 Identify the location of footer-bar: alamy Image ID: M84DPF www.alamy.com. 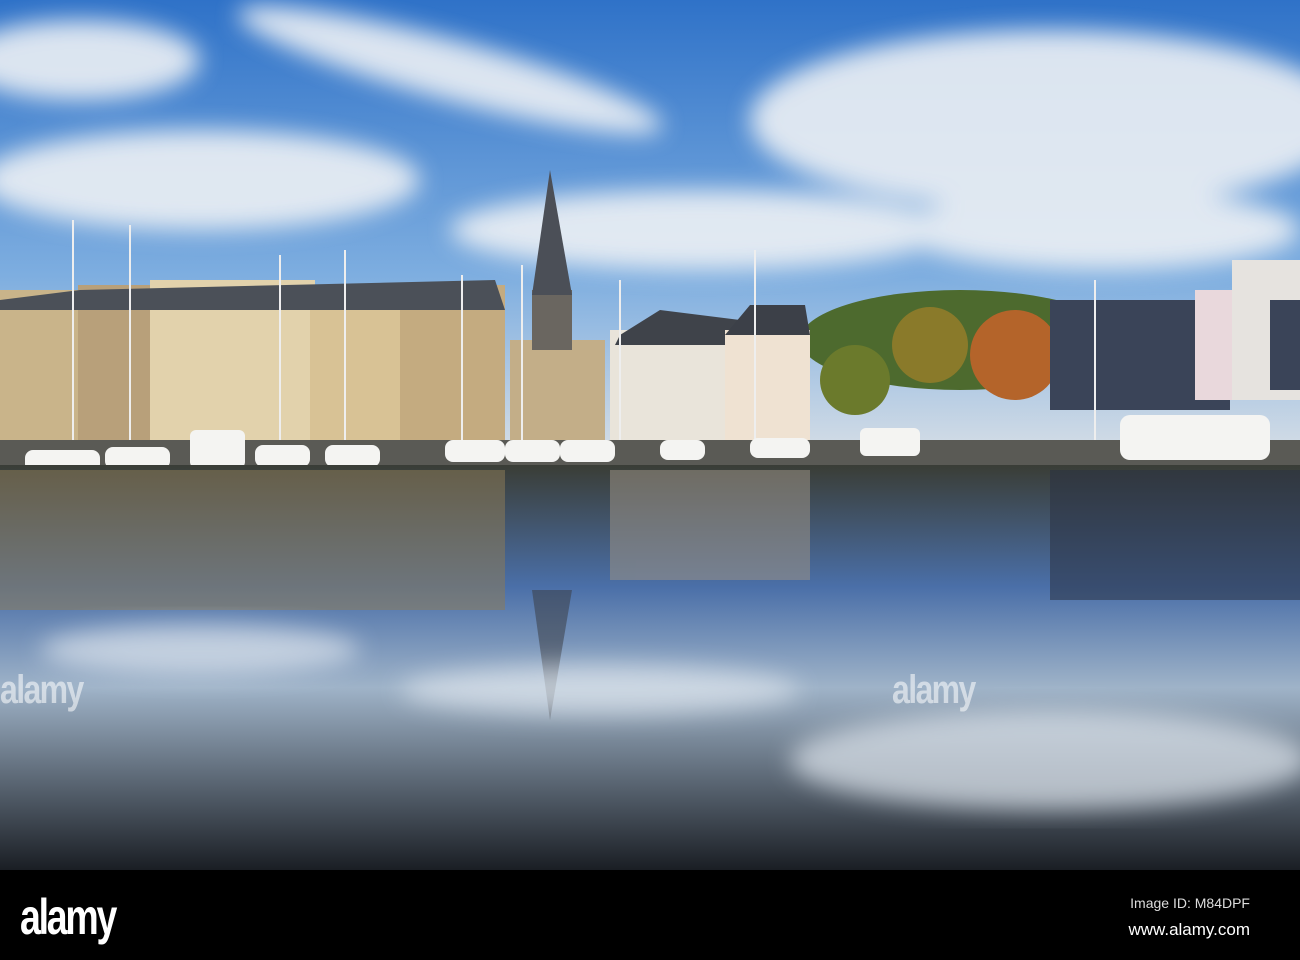
(650, 915).